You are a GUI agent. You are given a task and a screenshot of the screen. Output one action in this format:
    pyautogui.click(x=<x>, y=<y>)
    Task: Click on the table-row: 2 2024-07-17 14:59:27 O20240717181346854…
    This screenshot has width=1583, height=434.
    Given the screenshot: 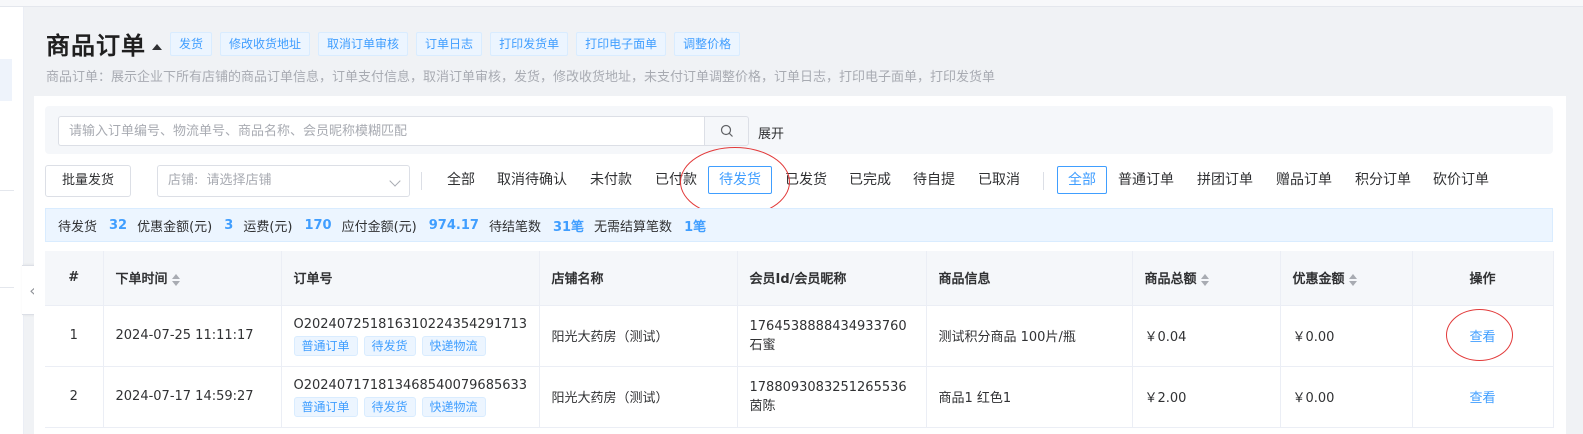 What is the action you would take?
    pyautogui.click(x=799, y=397)
    